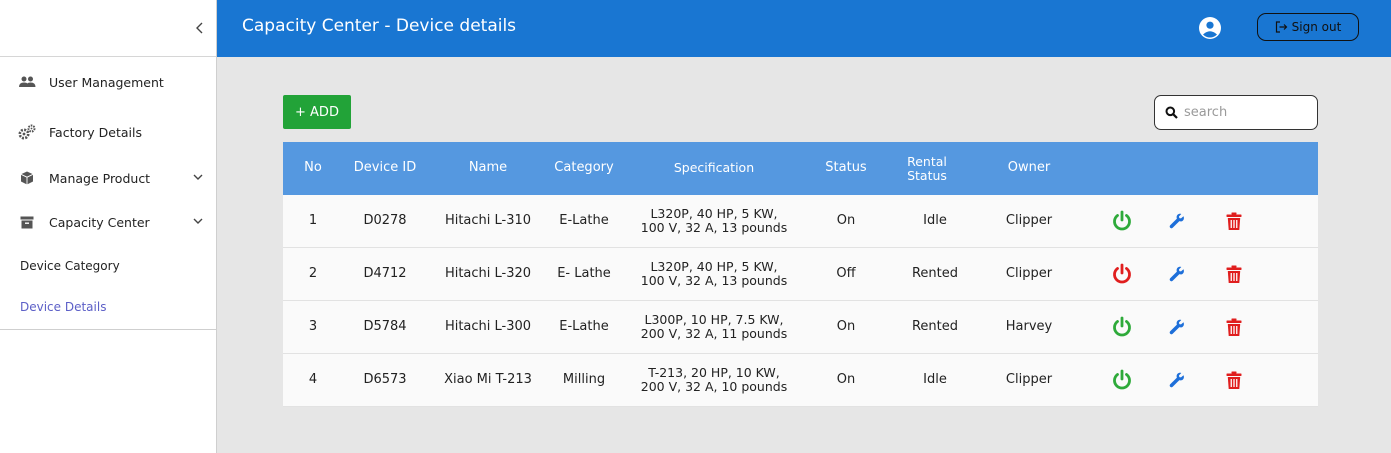  I want to click on sidebar-item-manage-product: Manage Product, so click(108, 178).